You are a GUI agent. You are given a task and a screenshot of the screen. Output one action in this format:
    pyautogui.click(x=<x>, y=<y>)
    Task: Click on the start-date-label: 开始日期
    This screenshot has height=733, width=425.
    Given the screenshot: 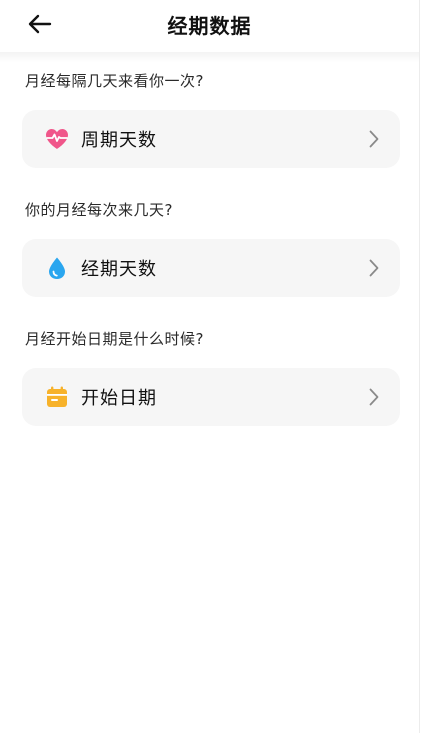 What is the action you would take?
    pyautogui.click(x=119, y=398)
    